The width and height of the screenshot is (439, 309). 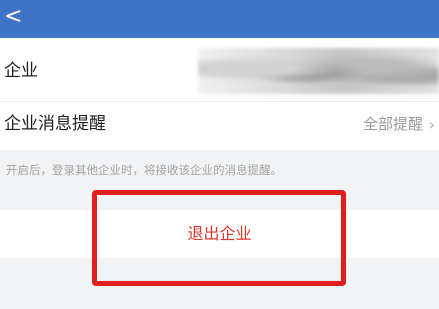 I want to click on notification-label: 企业消息提醒, so click(x=55, y=124).